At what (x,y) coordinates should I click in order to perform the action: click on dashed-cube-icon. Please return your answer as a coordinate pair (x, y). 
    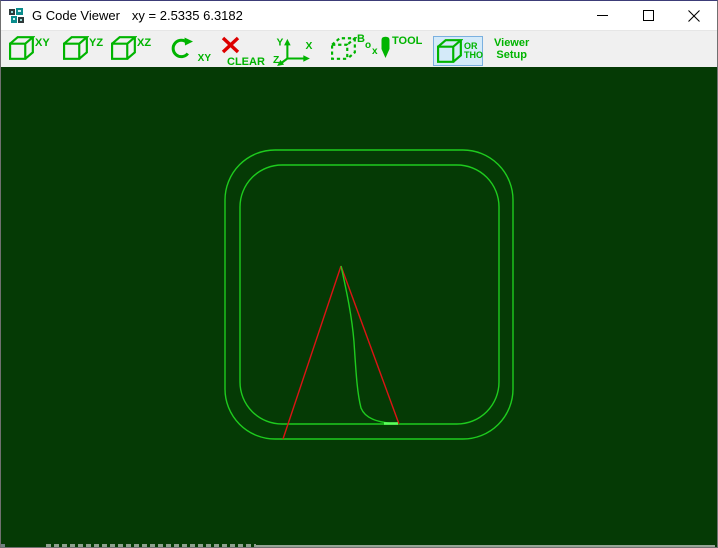
    Looking at the image, I should click on (344, 48).